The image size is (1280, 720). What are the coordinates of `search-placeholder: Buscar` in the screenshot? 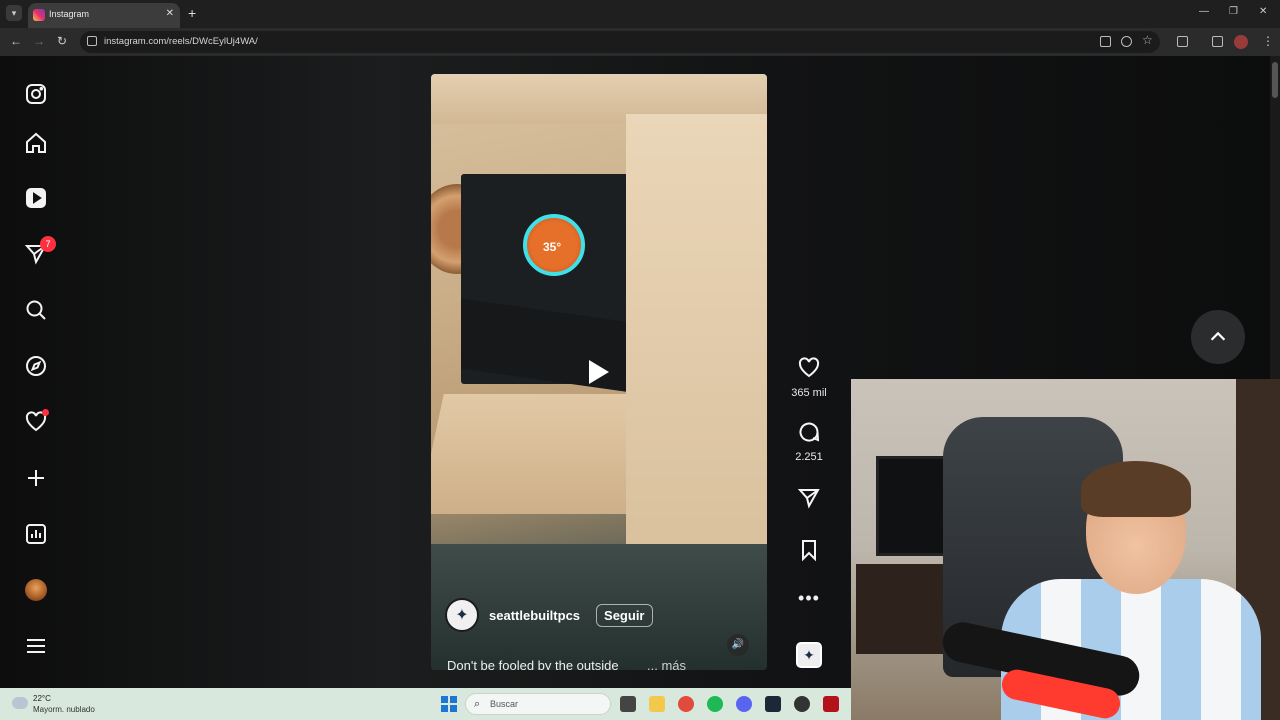 It's located at (504, 704).